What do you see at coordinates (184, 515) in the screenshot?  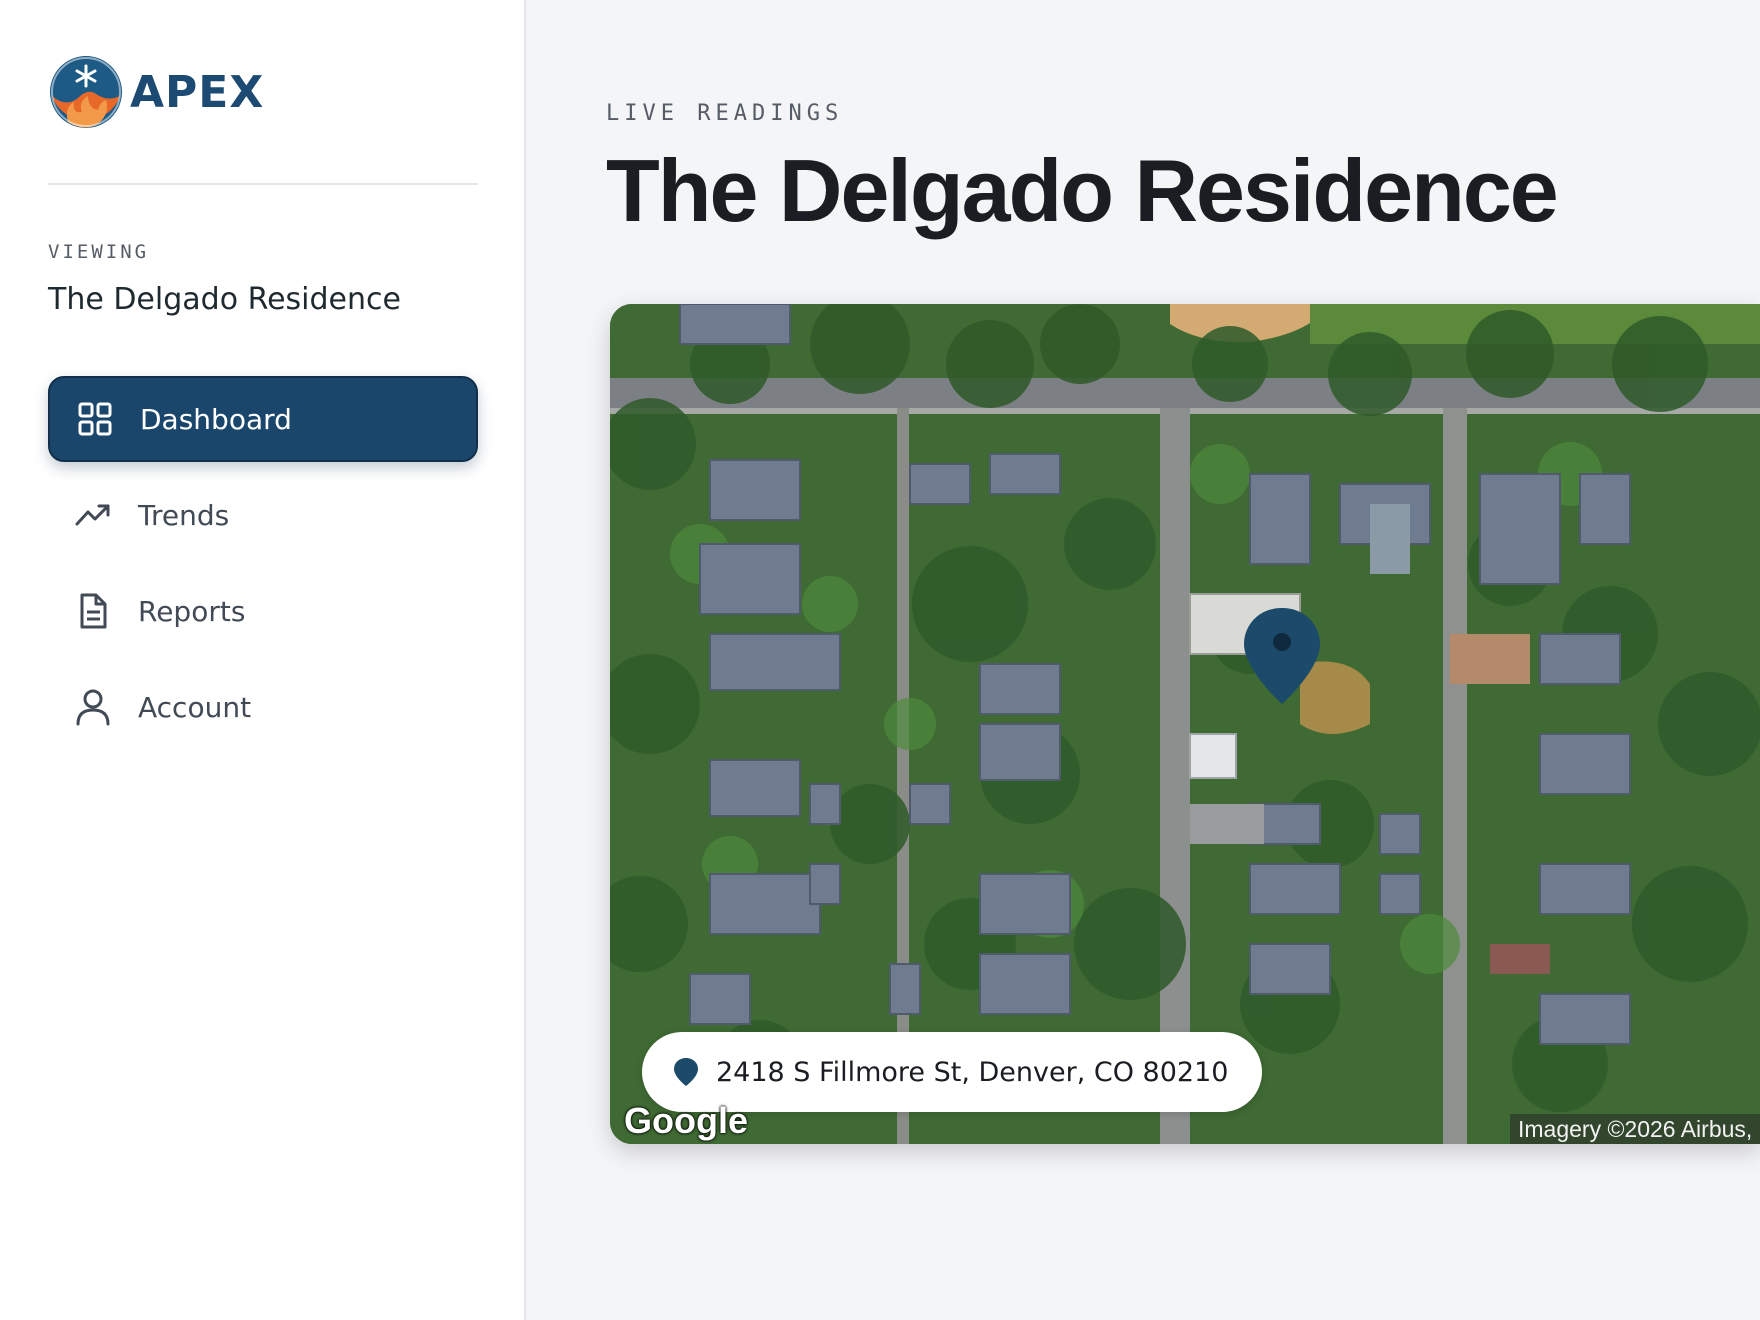 I see `sidebar-item-label: Trends` at bounding box center [184, 515].